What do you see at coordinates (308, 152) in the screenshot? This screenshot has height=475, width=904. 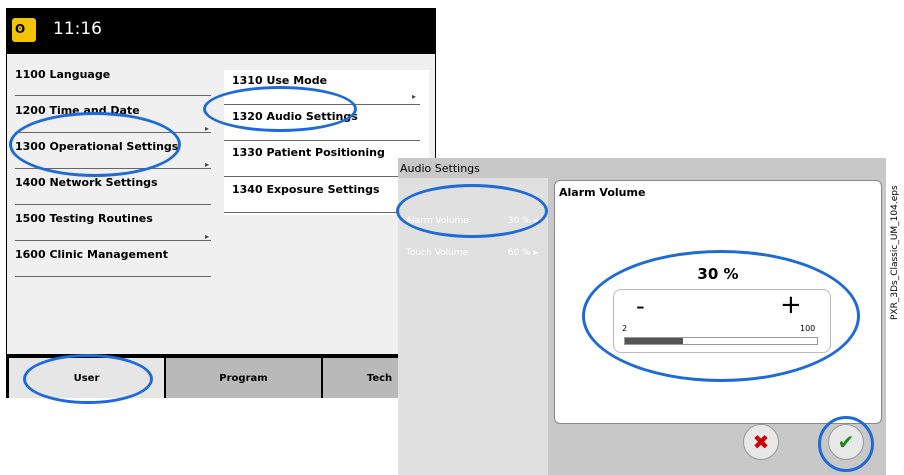 I see `submenu-item-patient-positioning: 1330 Patient Positioning` at bounding box center [308, 152].